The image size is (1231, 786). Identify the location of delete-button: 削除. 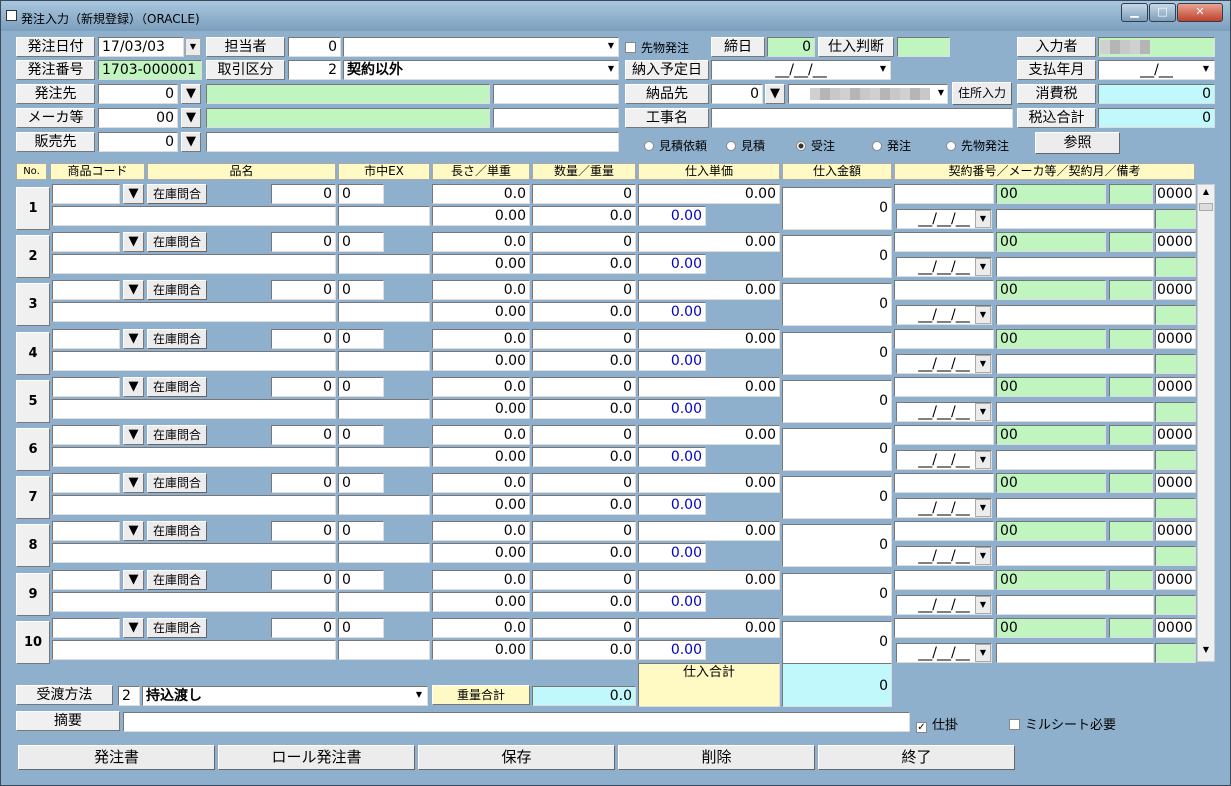
(716, 757).